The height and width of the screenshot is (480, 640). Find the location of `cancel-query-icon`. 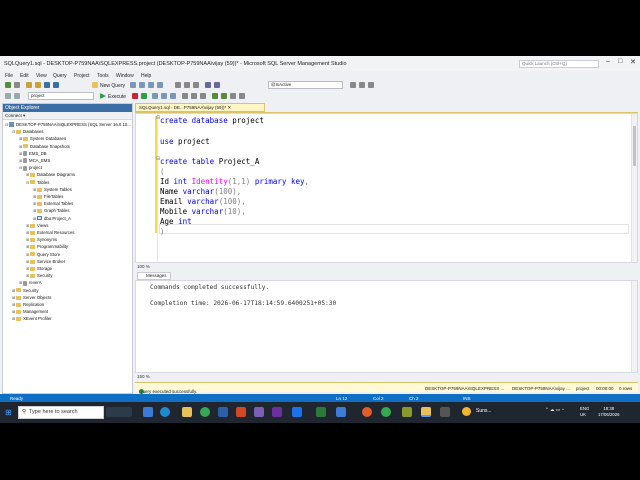

cancel-query-icon is located at coordinates (135, 96).